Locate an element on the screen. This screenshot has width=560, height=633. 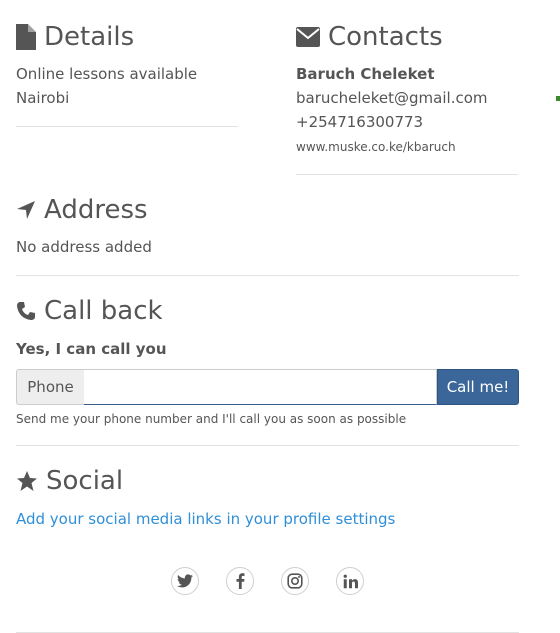
callback-section: Call back is located at coordinates (89, 311).